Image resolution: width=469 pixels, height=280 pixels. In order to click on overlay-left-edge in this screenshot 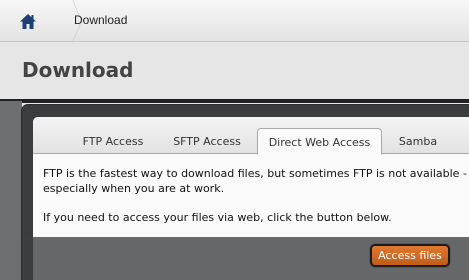, I will do `click(11, 190)`.